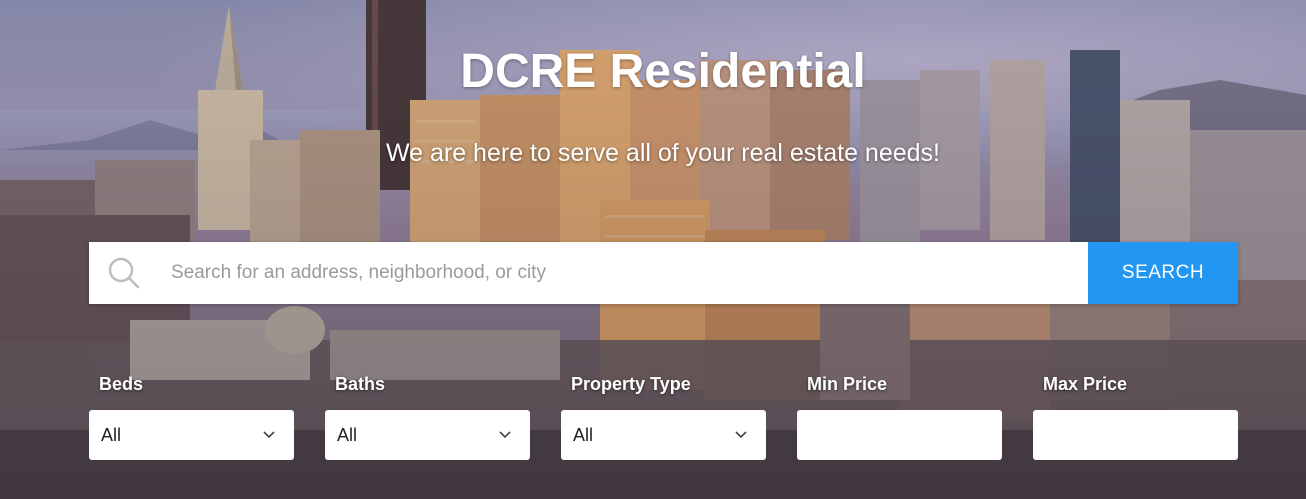 The width and height of the screenshot is (1306, 499). I want to click on beds-filter: Beds All, so click(191, 415).